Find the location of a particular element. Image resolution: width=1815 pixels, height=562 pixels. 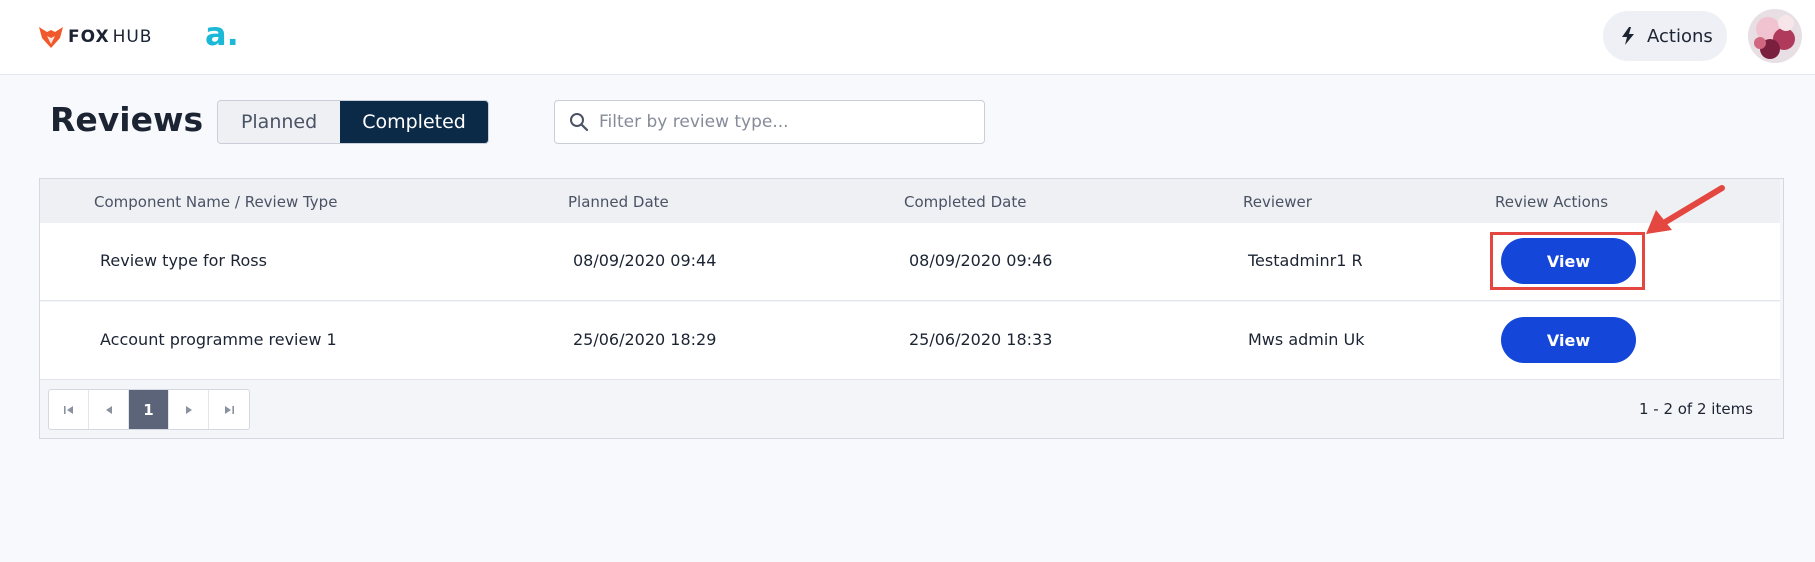

pagination-info: 1 - 2 of 2 items is located at coordinates (1695, 409).